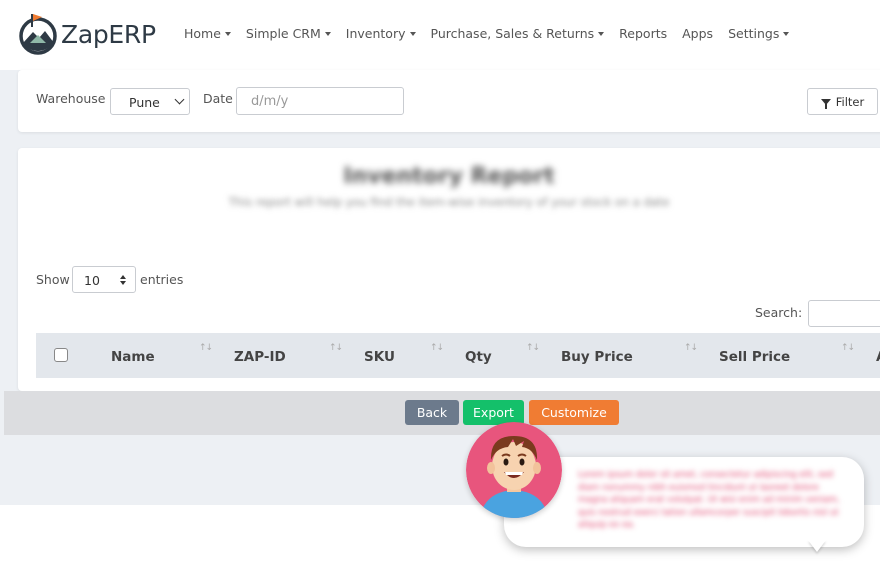 The height and width of the screenshot is (580, 880). What do you see at coordinates (512, 33) in the screenshot?
I see `nav-purchase-label: Purchase, Sales & Returns` at bounding box center [512, 33].